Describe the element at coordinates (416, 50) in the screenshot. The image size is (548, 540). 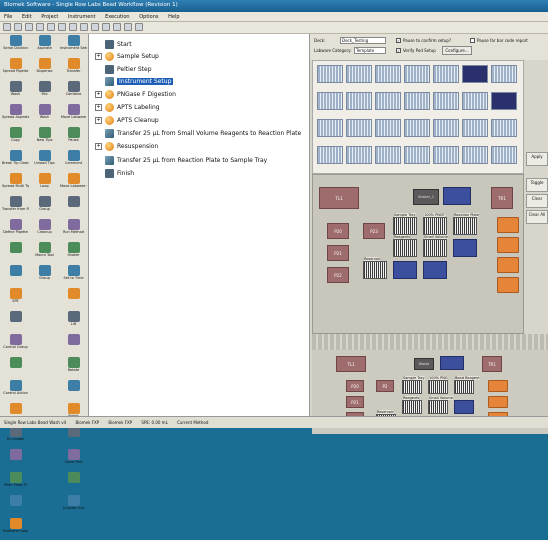
I see `verify-pod-checkbox: ✓ Verify Pod Setup` at that location.